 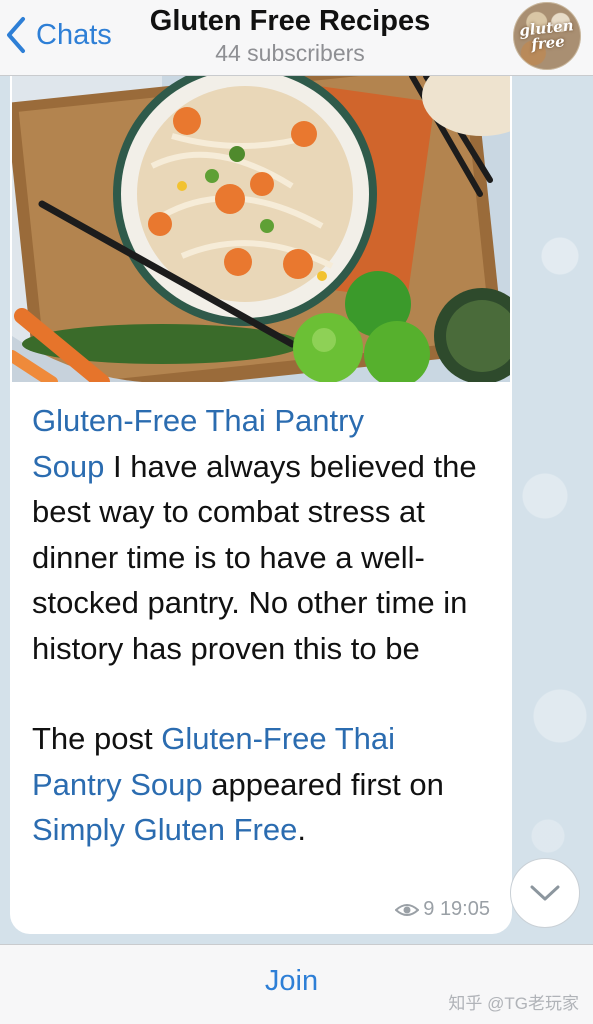 I want to click on subscriber-count: 44 subscribers, so click(x=290, y=53).